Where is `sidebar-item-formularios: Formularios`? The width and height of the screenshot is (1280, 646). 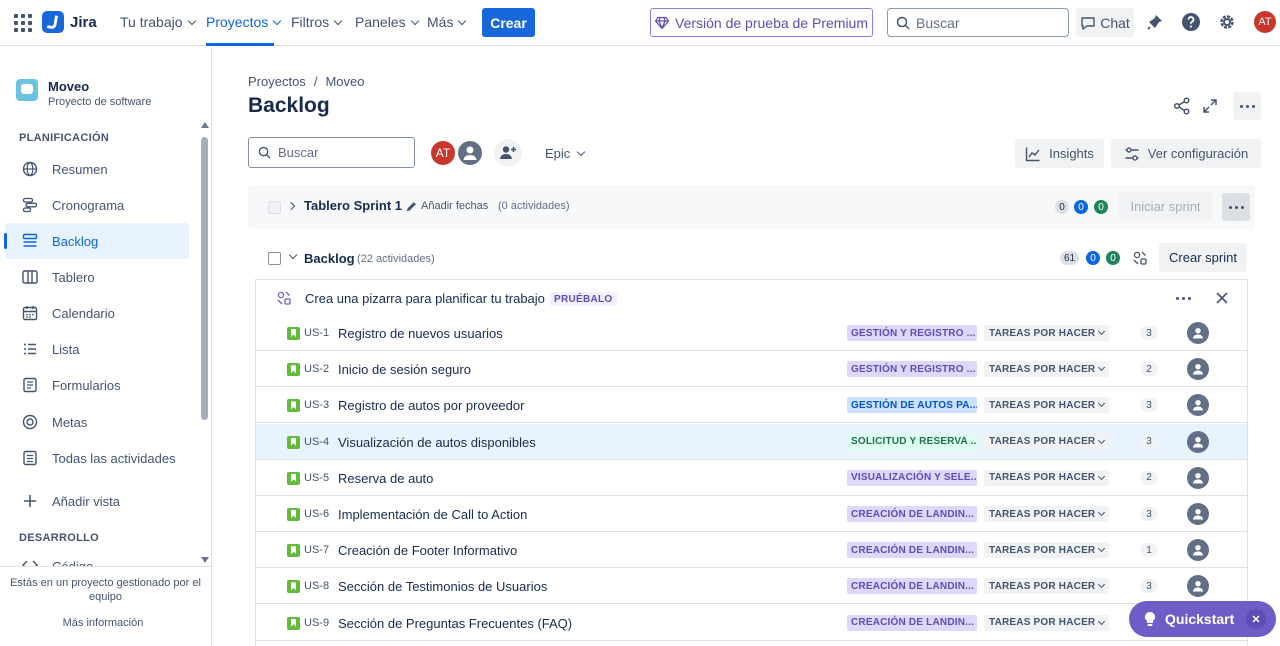
sidebar-item-formularios: Formularios is located at coordinates (97, 385).